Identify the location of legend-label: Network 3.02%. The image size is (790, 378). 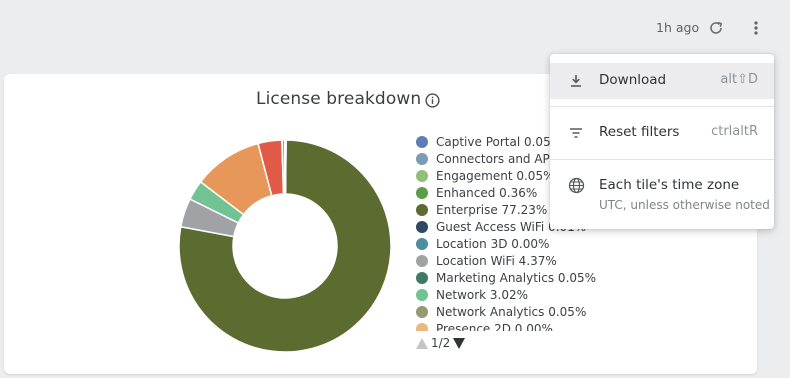
(482, 294).